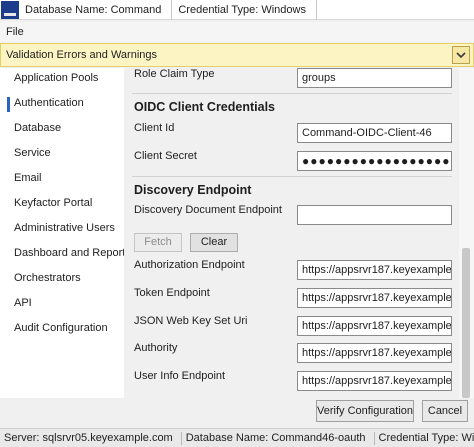 Image resolution: width=474 pixels, height=447 pixels. Describe the element at coordinates (374, 326) in the screenshot. I see `jwks-uri-input: https://appsrvr187.keyexample.com` at that location.